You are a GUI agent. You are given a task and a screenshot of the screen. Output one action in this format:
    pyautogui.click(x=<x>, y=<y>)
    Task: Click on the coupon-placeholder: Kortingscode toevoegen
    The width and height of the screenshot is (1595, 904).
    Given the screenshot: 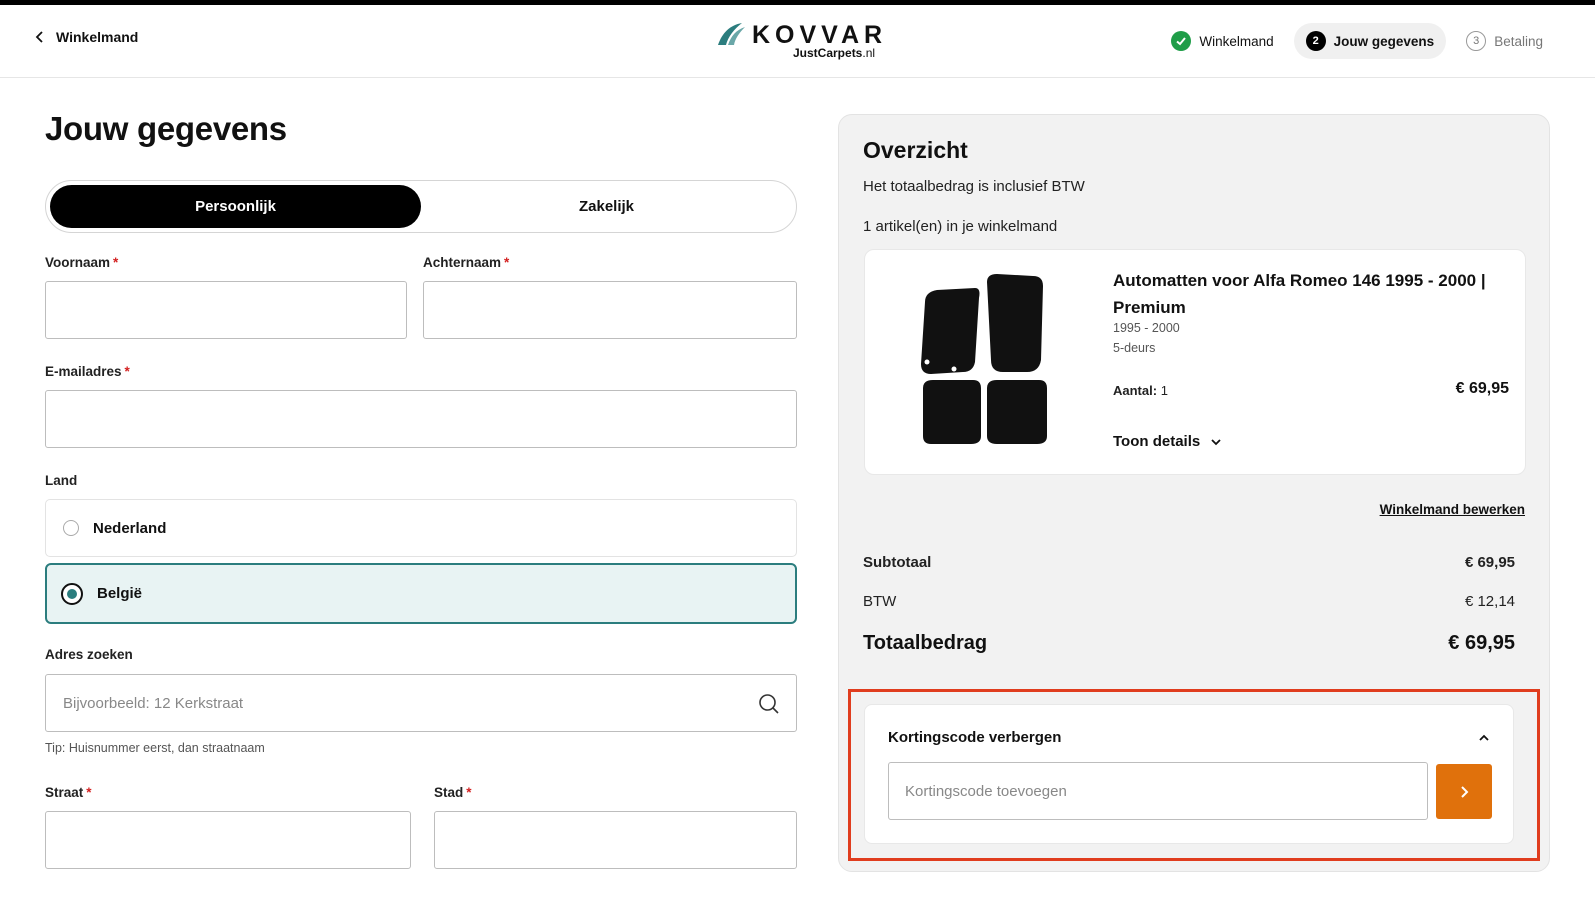 What is the action you would take?
    pyautogui.click(x=986, y=791)
    